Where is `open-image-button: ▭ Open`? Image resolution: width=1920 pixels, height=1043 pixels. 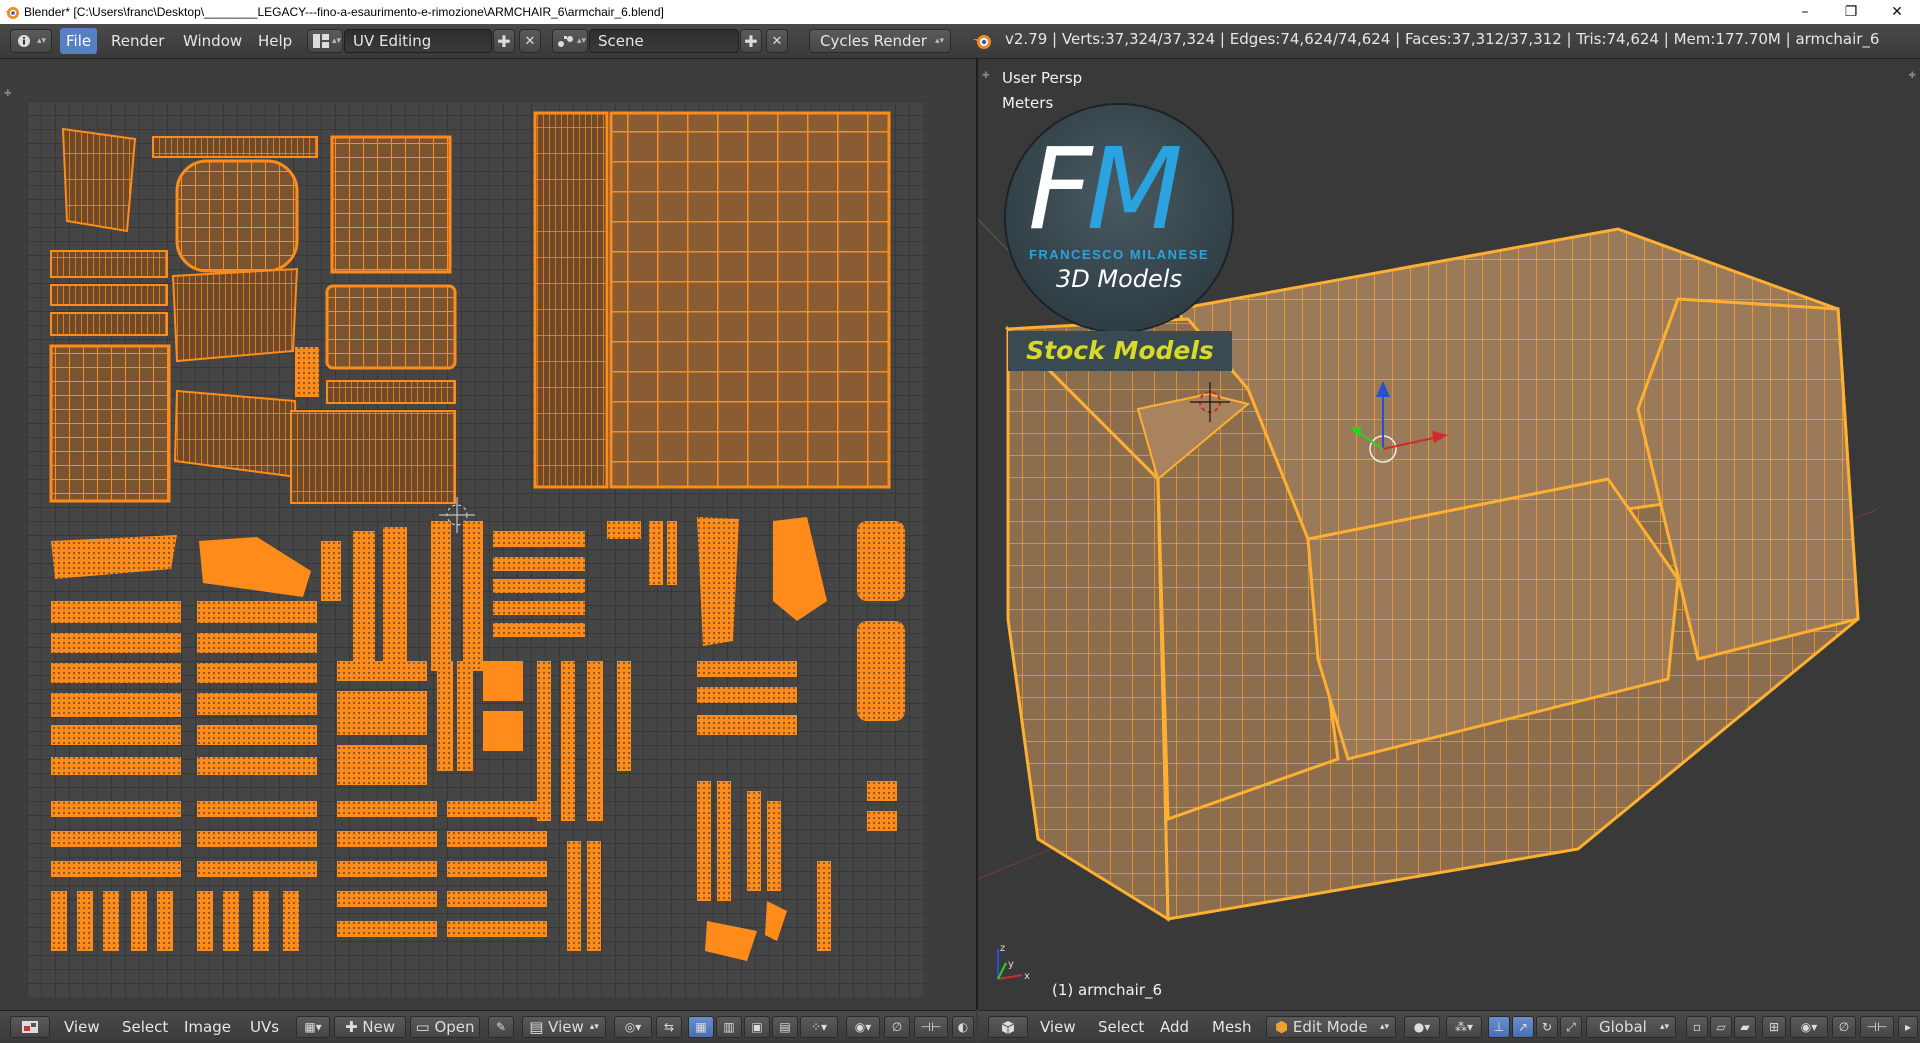 open-image-button: ▭ Open is located at coordinates (445, 1027).